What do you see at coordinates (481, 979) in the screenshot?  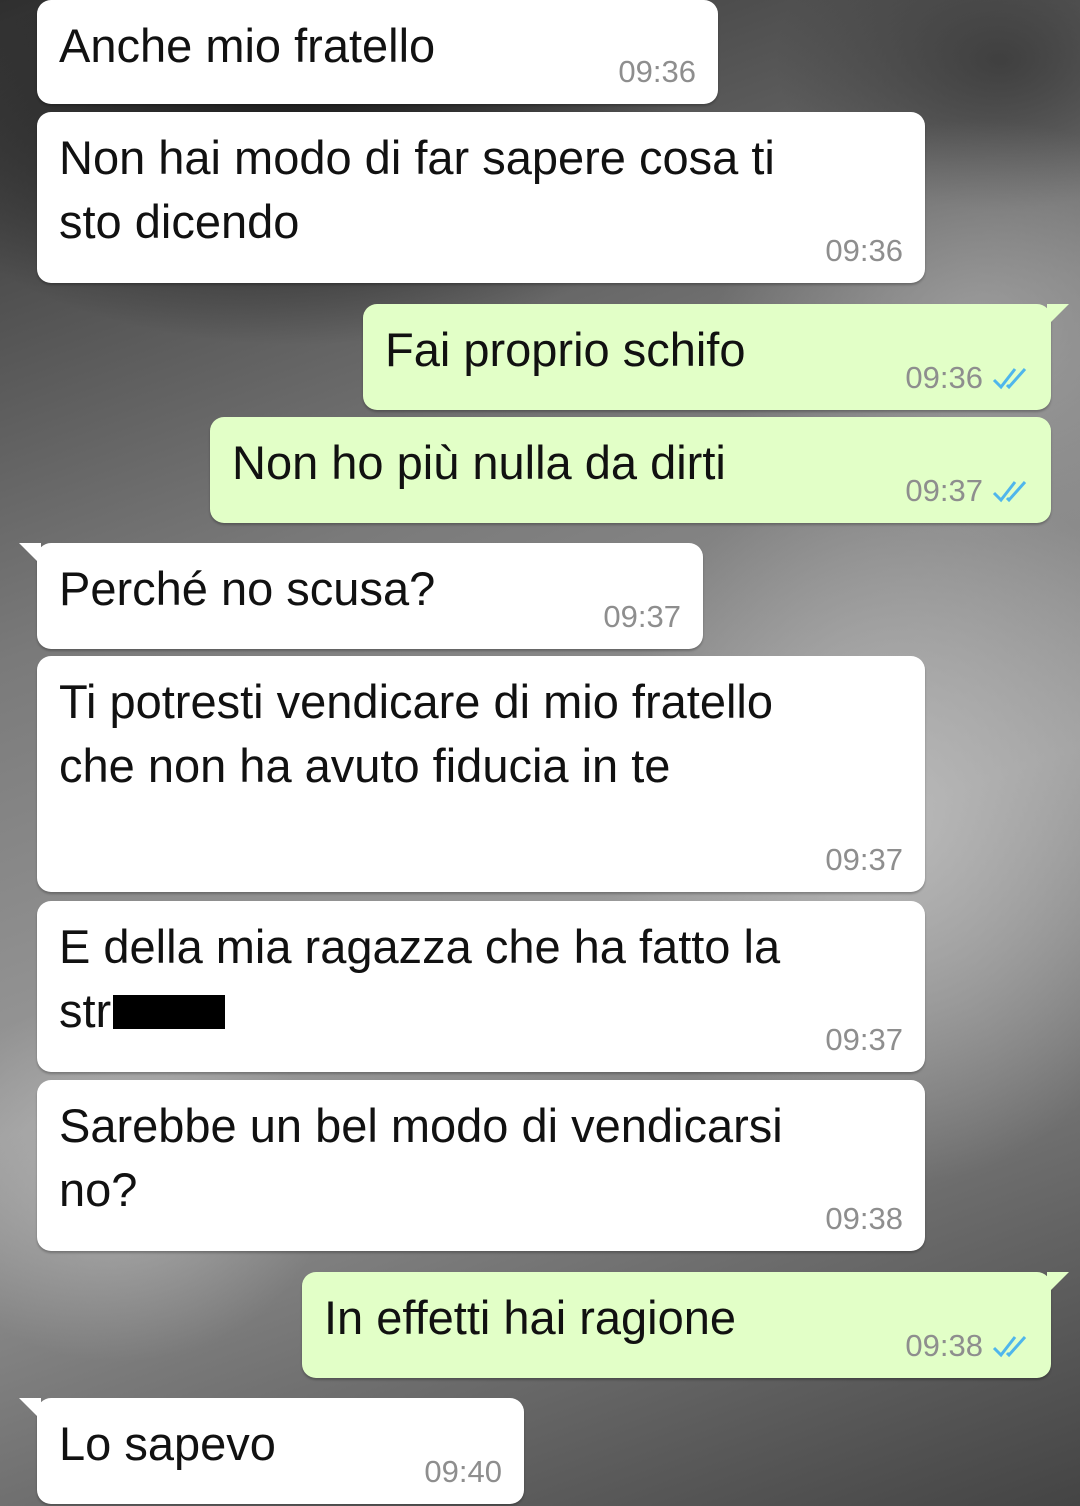 I see `message-text: E della mia ragazza che ha fatto la str` at bounding box center [481, 979].